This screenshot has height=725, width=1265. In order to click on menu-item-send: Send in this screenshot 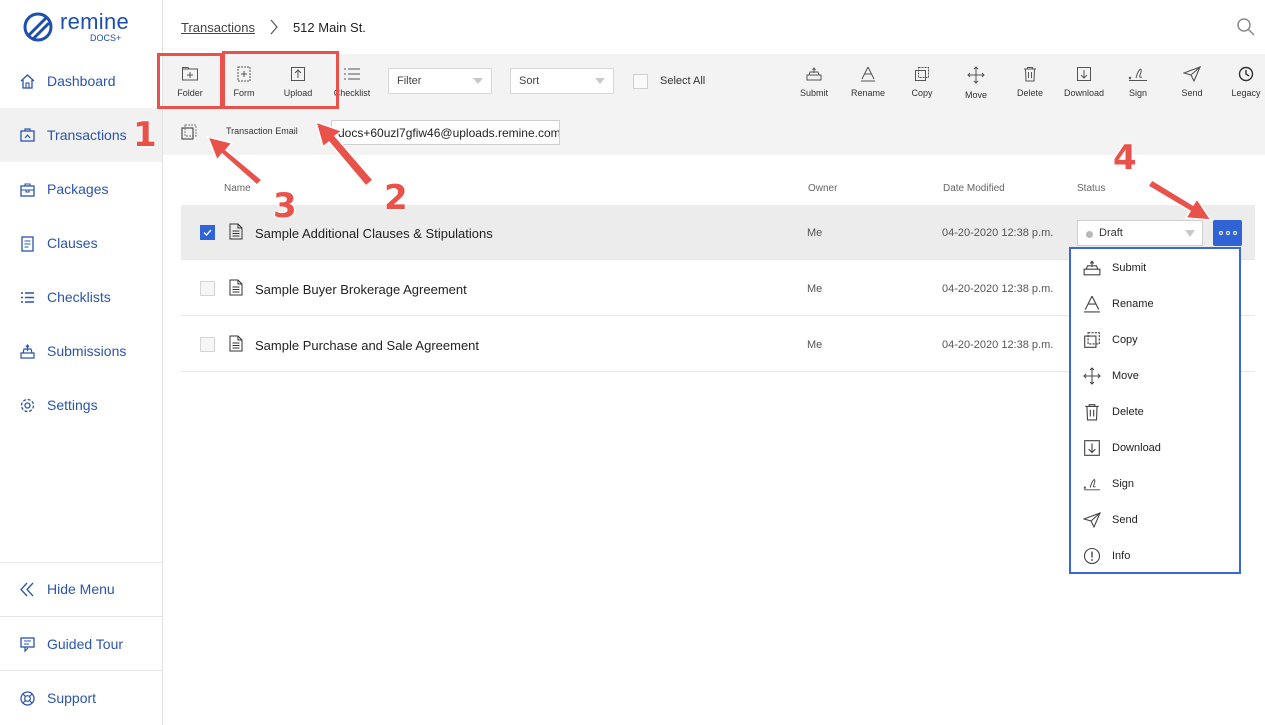, I will do `click(1155, 520)`.